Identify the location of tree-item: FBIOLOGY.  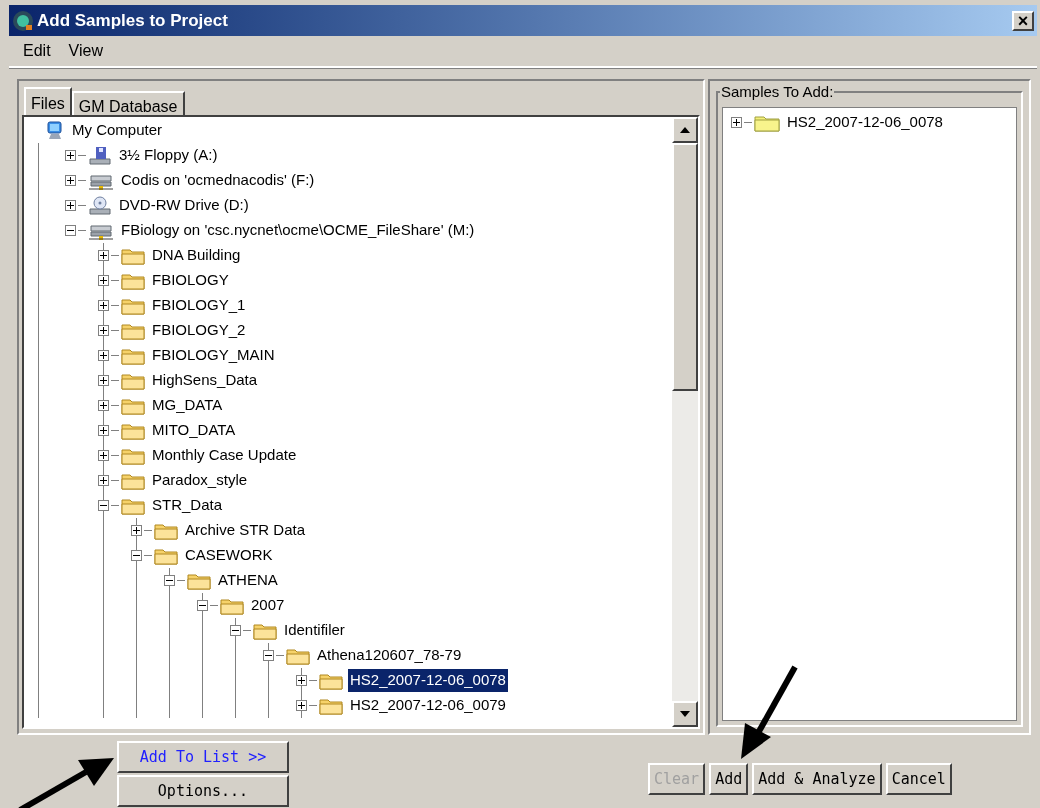
(190, 280).